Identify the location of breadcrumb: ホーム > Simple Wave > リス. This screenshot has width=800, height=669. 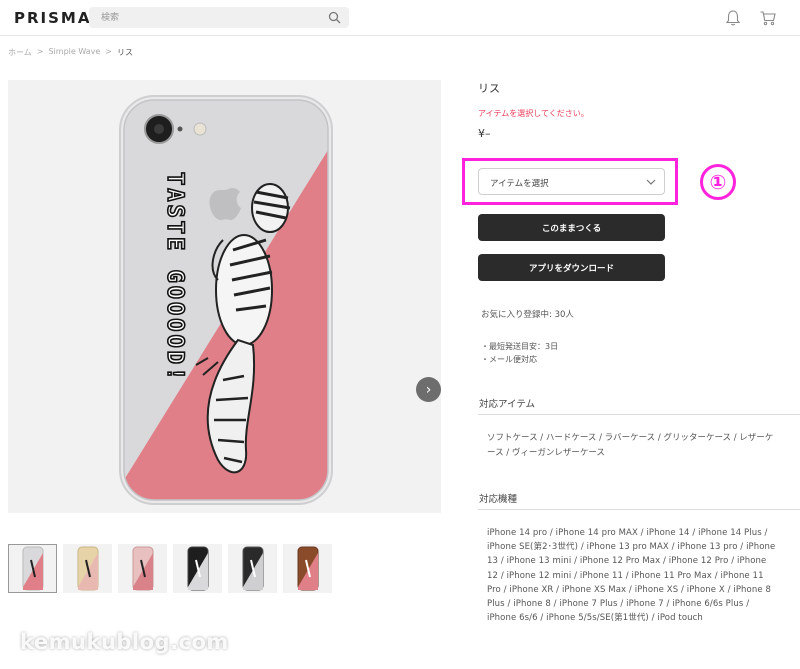
(70, 52).